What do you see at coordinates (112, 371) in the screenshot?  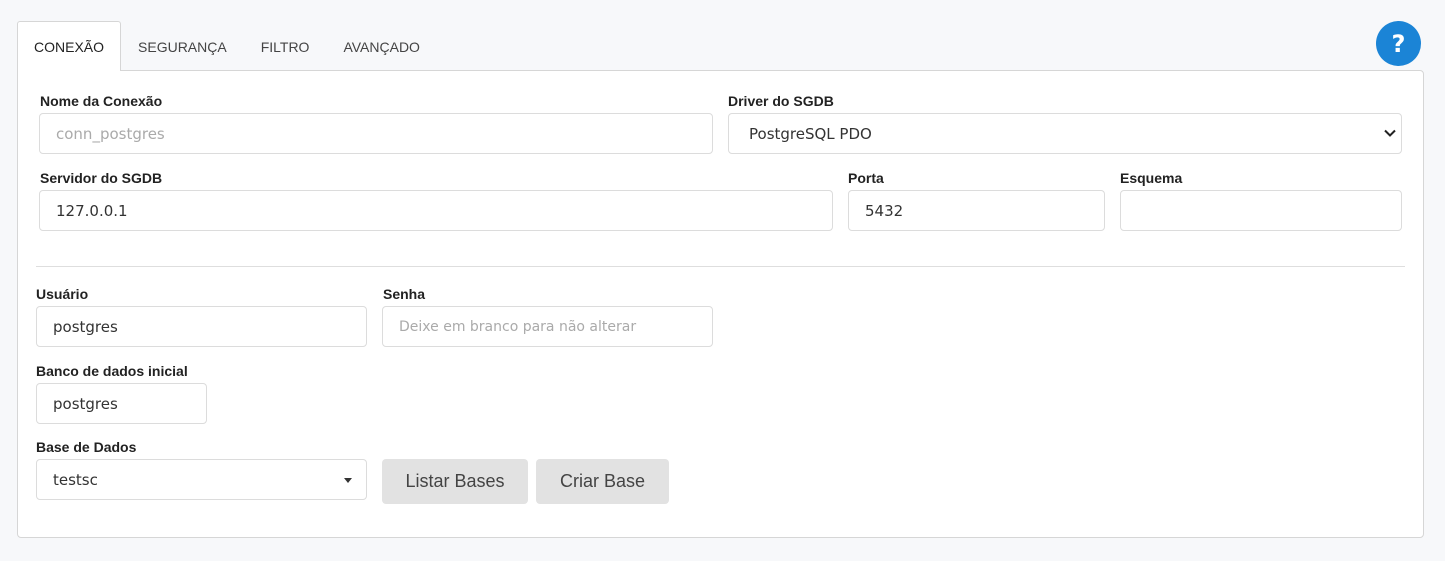 I see `initial-db-label: Banco de dados inicial` at bounding box center [112, 371].